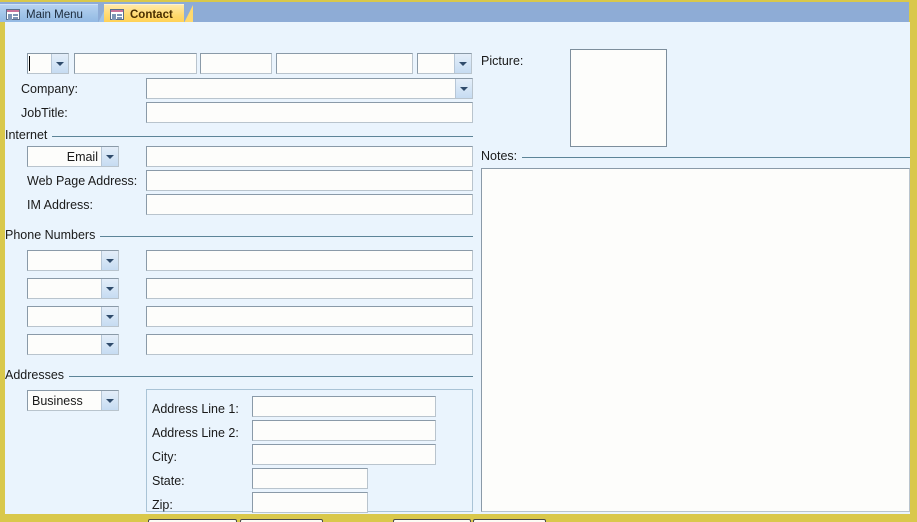 The width and height of the screenshot is (917, 522). Describe the element at coordinates (444, 63) in the screenshot. I see `suffix-combo` at that location.